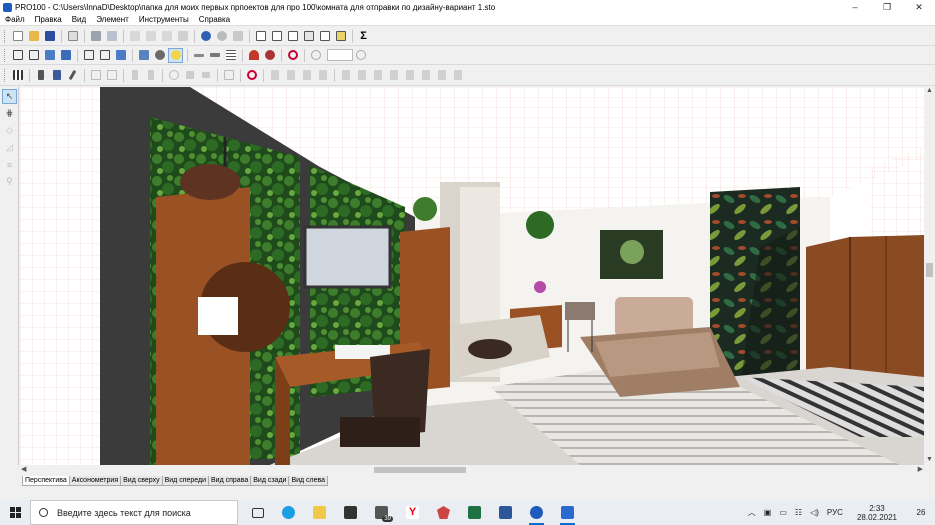 Image resolution: width=935 pixels, height=525 pixels. I want to click on menu-help: Справка, so click(214, 19).